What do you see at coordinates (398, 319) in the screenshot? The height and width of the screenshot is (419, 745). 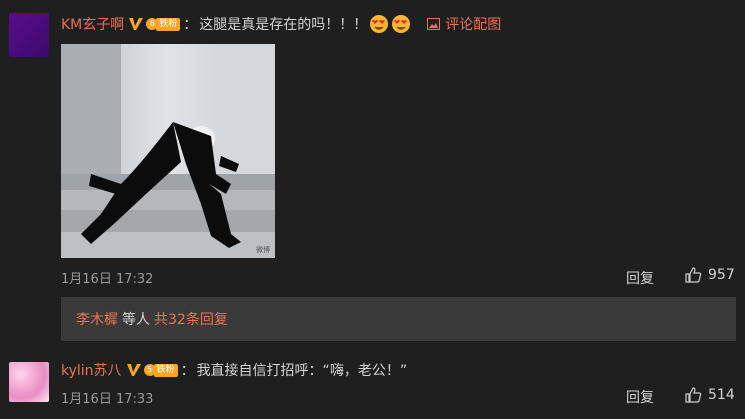 I see `sub-replies-bar: 李木樨 等人 共32条回复` at bounding box center [398, 319].